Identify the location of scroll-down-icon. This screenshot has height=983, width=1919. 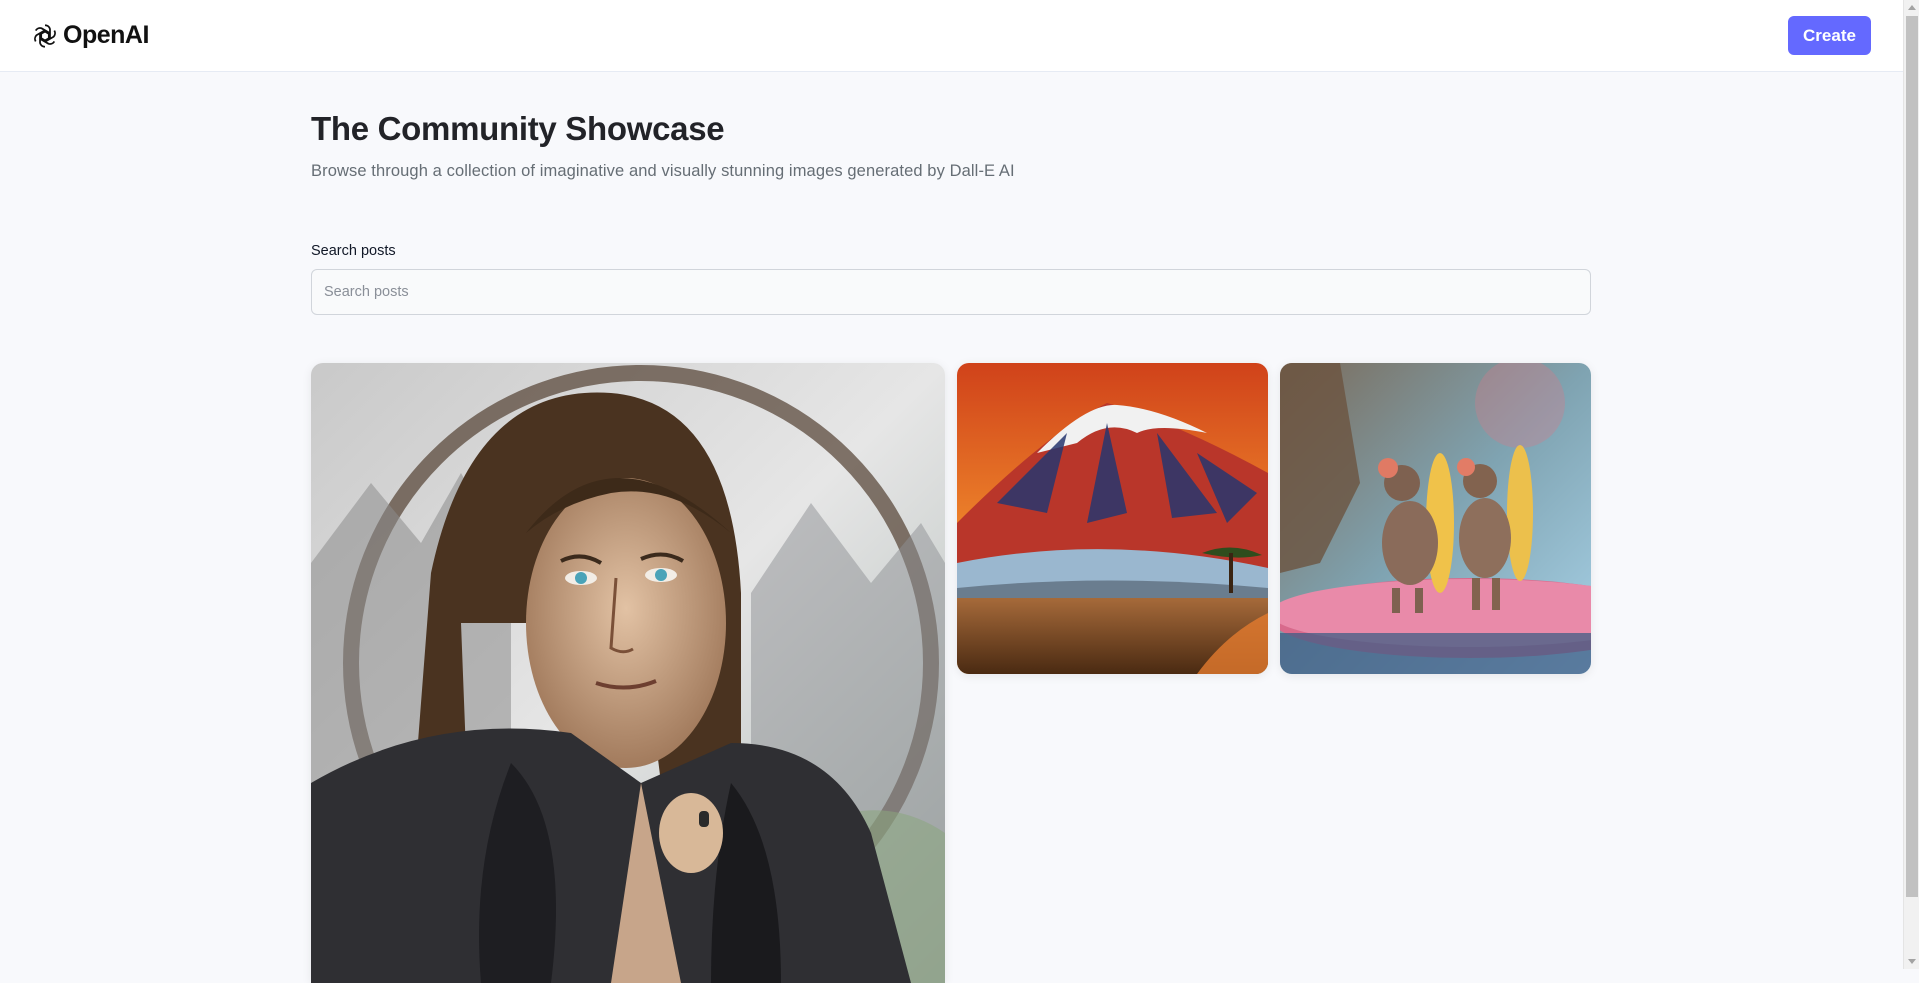
(1912, 961).